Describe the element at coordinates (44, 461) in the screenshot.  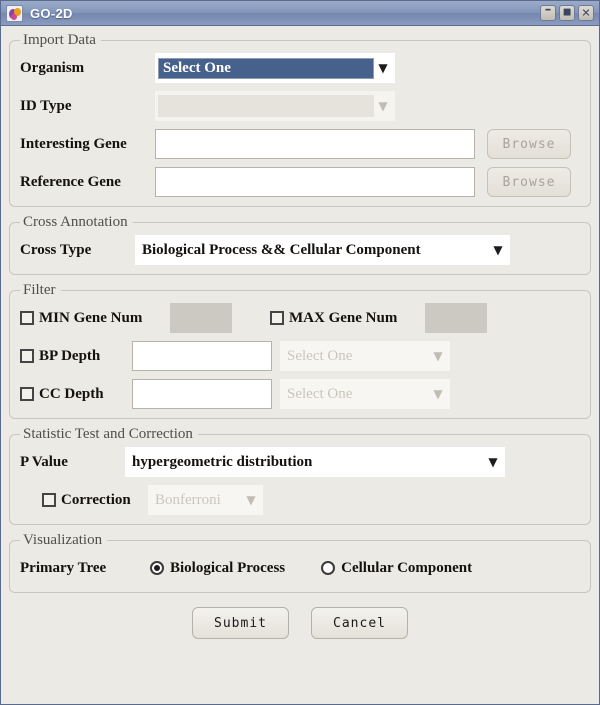
I see `p-value-label: P Value` at that location.